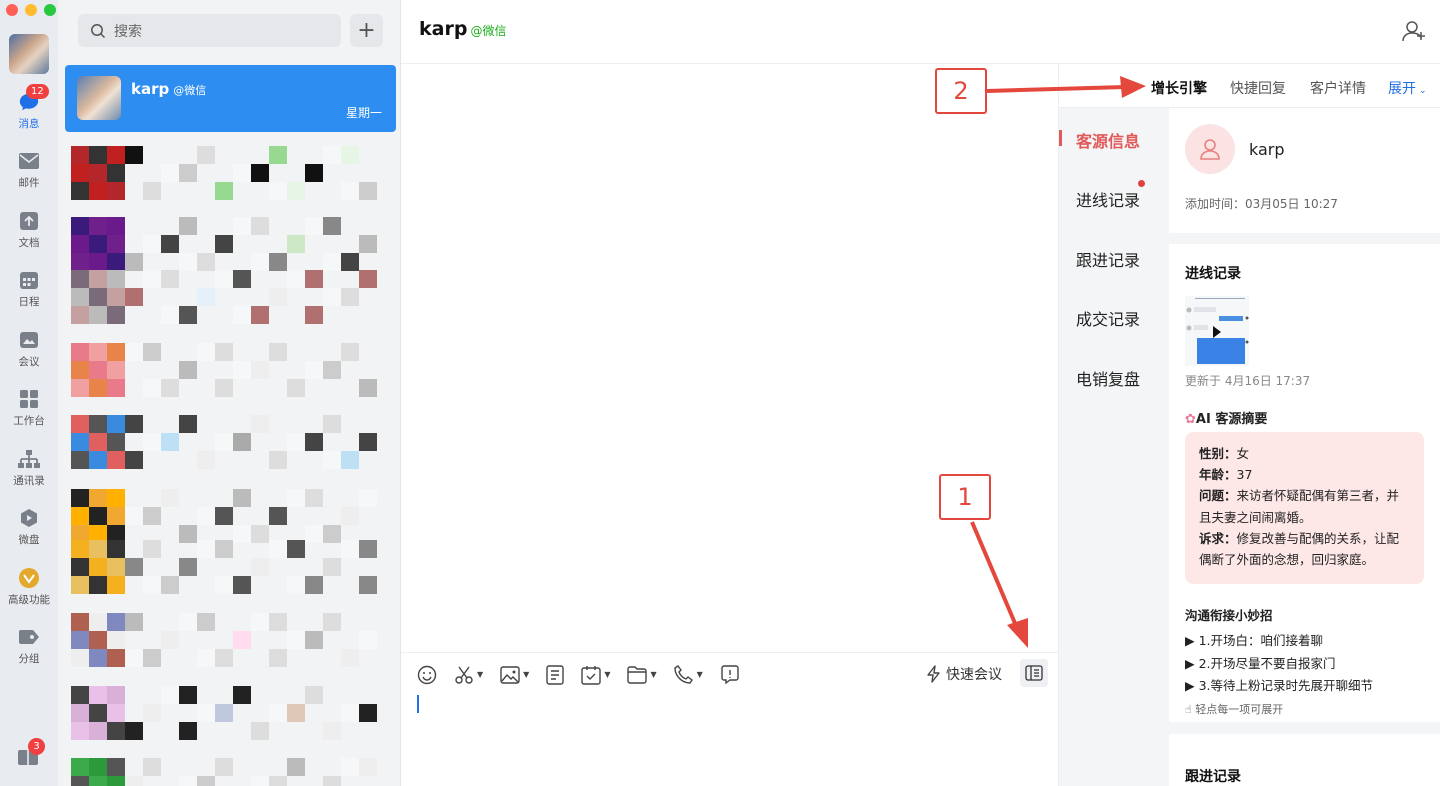 Image resolution: width=1440 pixels, height=786 pixels. I want to click on side-nav-deal-record: 成交记录, so click(1108, 318).